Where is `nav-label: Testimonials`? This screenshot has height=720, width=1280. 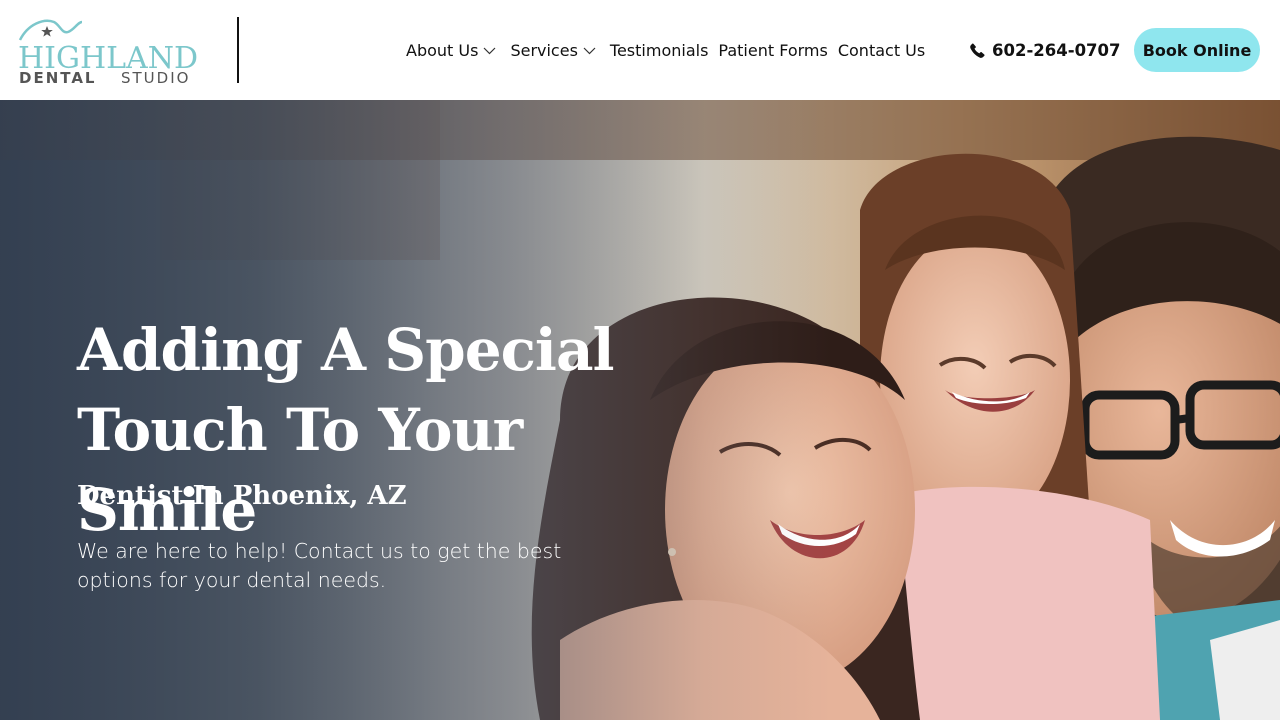
nav-label: Testimonials is located at coordinates (659, 50).